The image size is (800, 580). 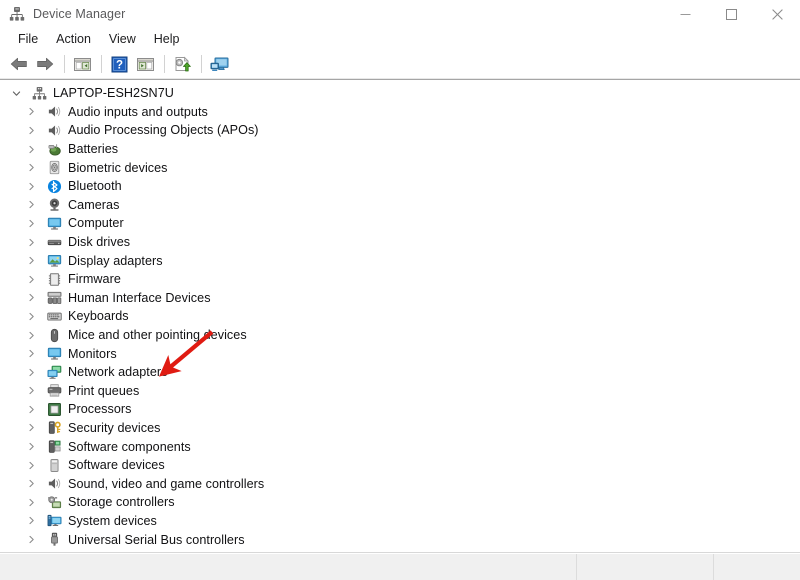 What do you see at coordinates (17, 14) in the screenshot?
I see `device-manager-icon` at bounding box center [17, 14].